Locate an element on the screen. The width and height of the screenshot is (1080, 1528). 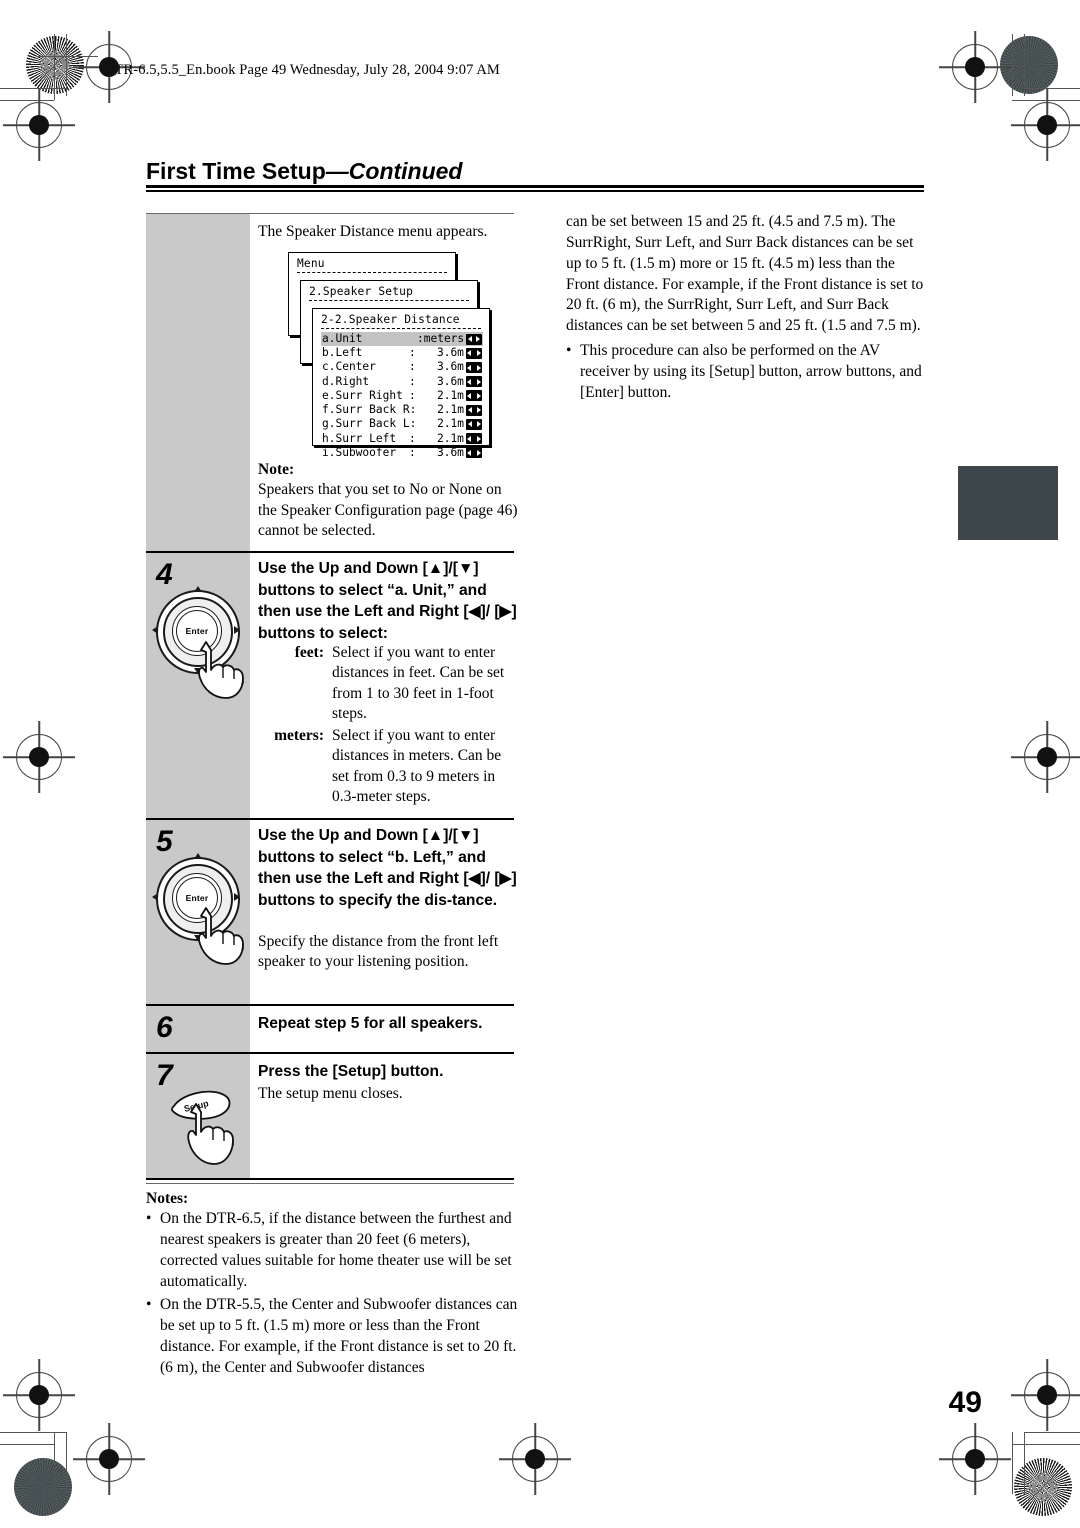
step-7-body: The setup menu closes. is located at coordinates (330, 1093).